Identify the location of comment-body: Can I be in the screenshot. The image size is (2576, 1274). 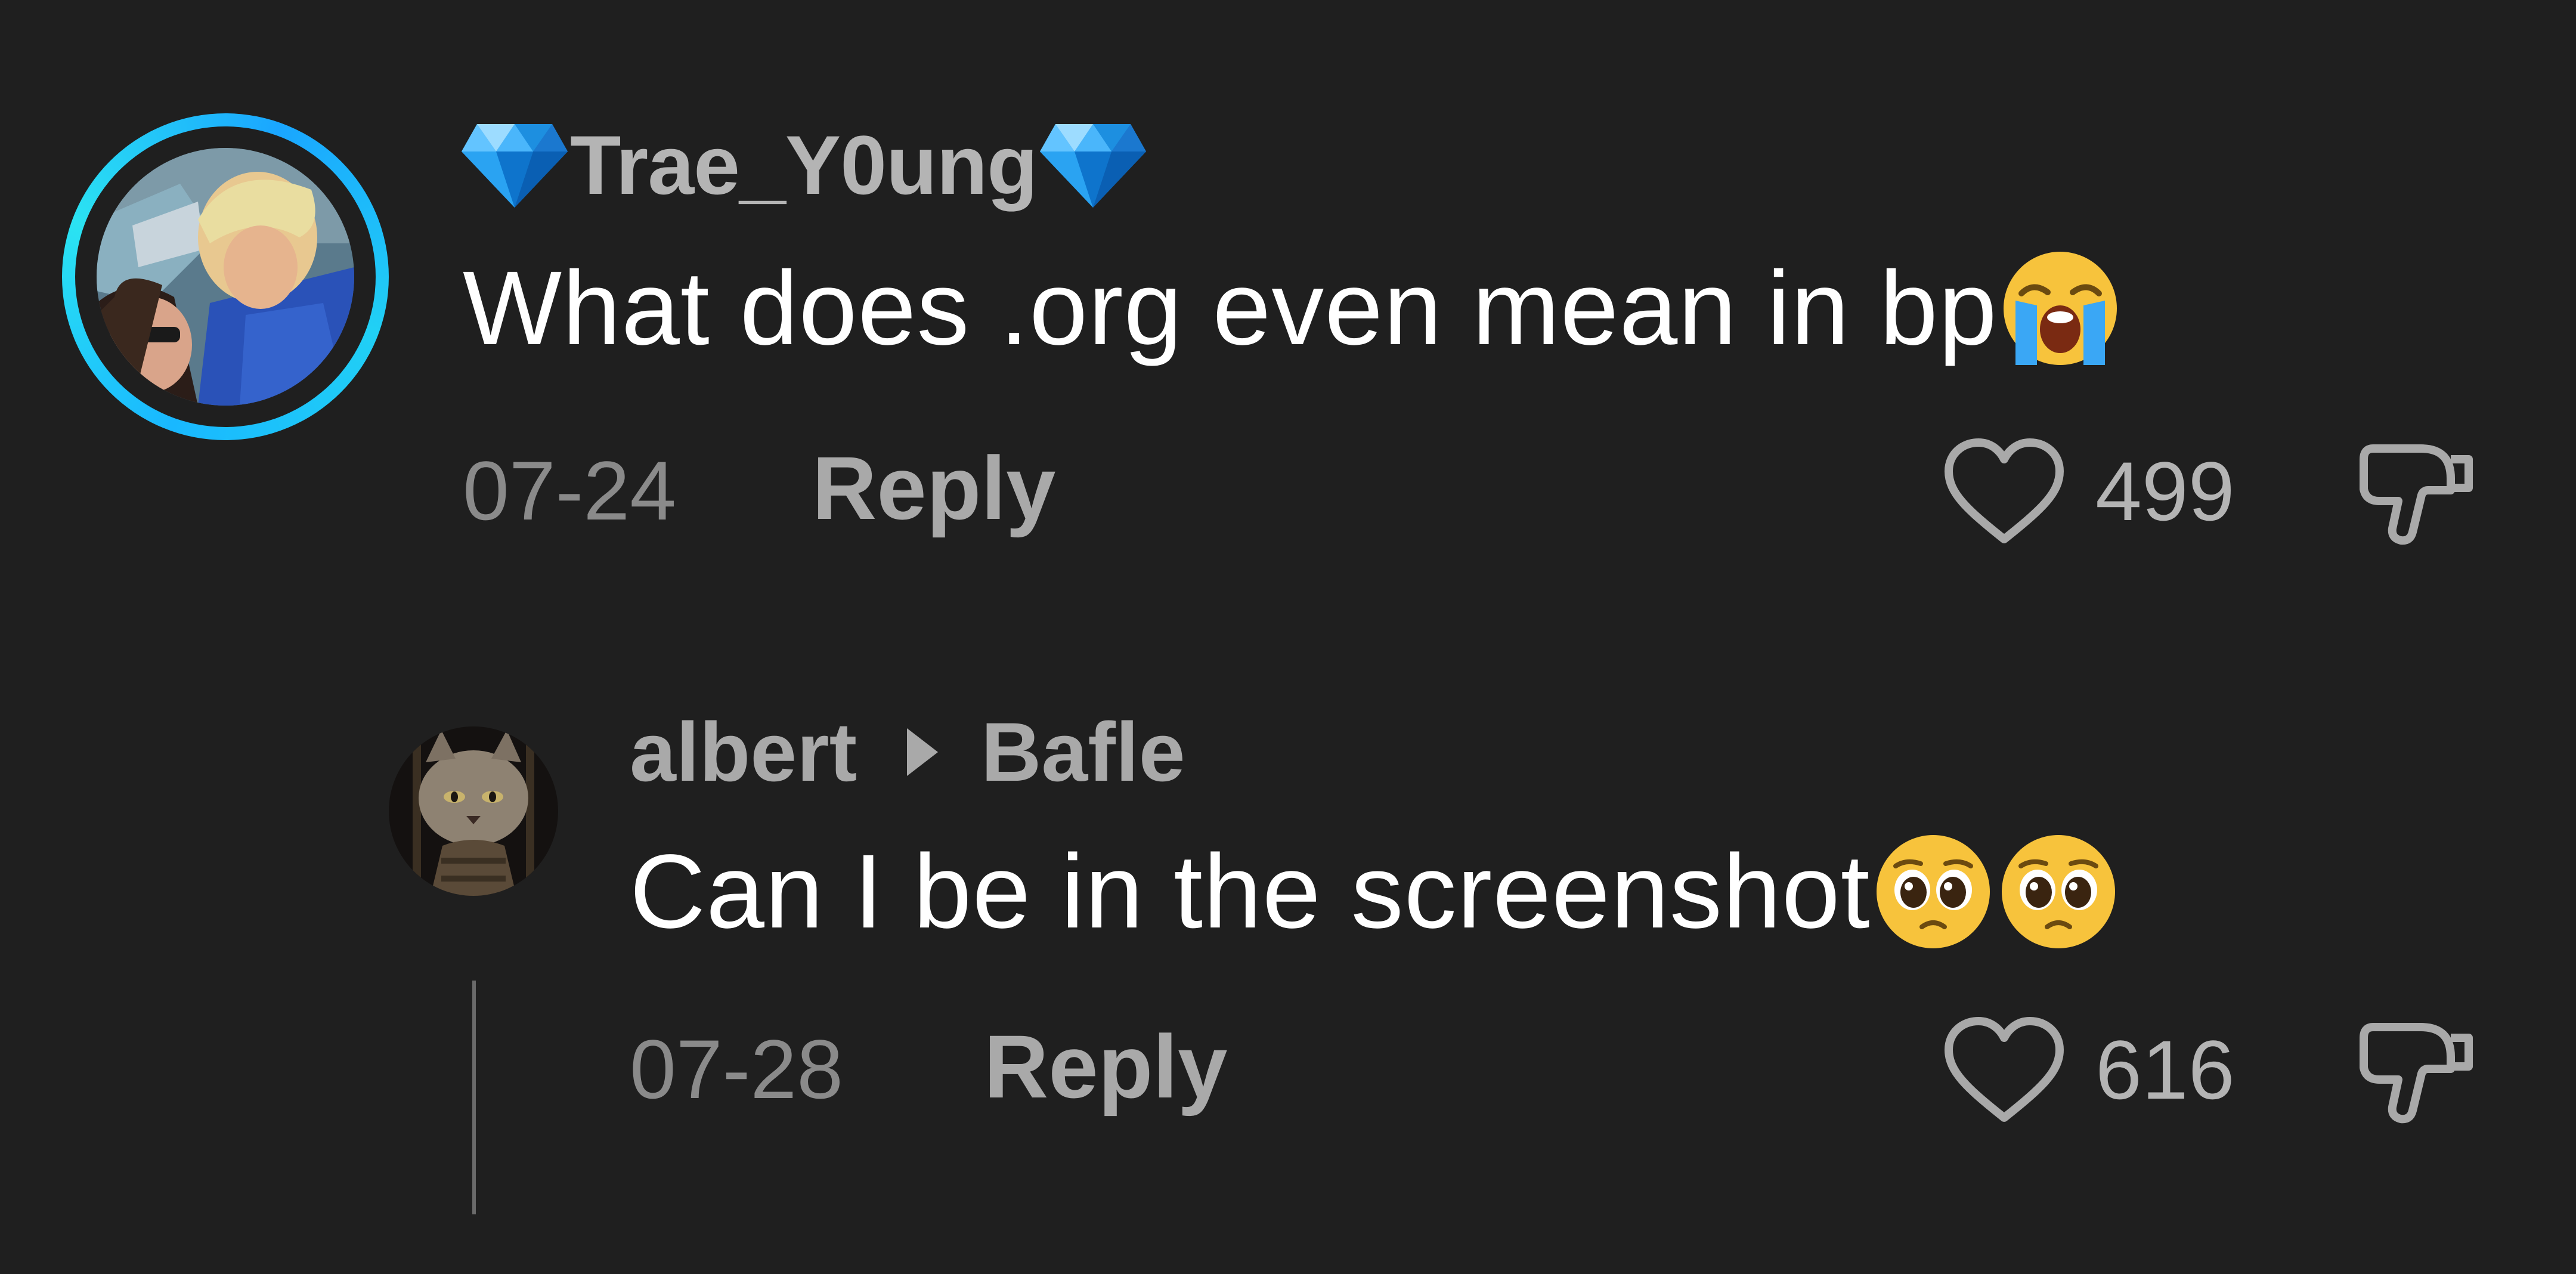
(1251, 891).